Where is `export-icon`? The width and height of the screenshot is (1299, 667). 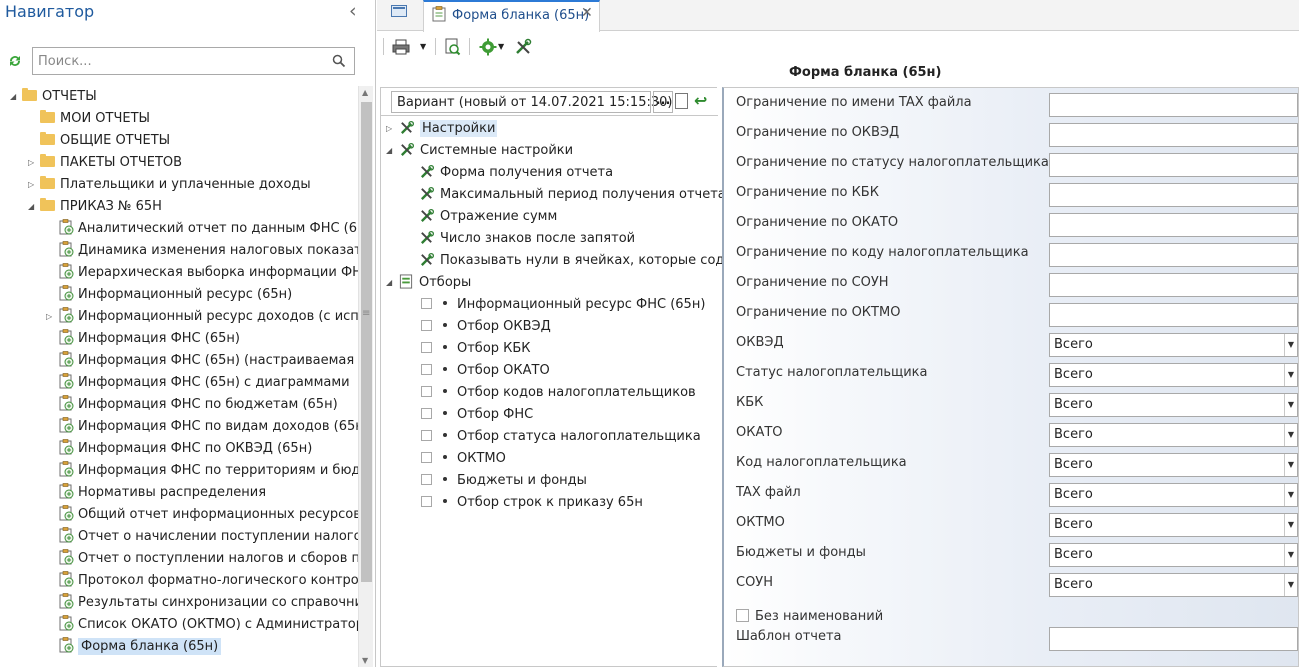 export-icon is located at coordinates (452, 47).